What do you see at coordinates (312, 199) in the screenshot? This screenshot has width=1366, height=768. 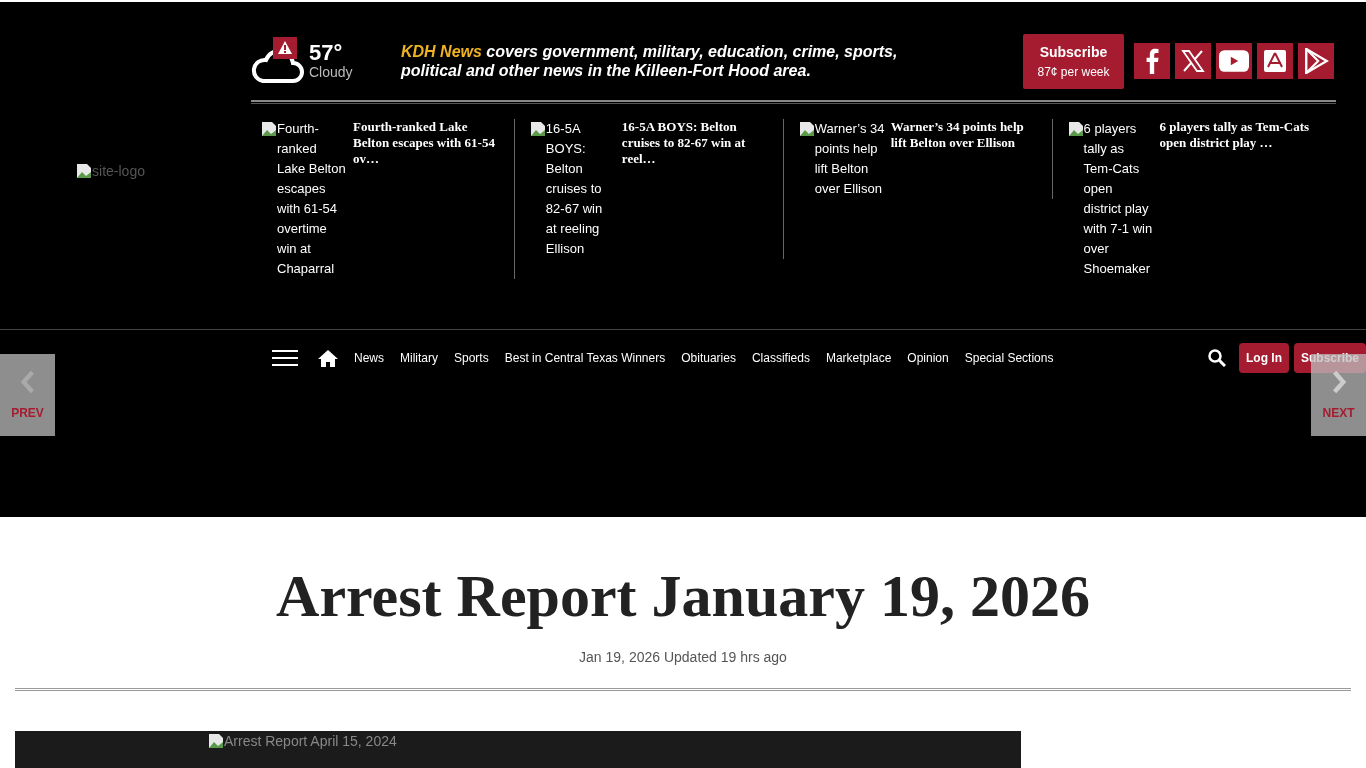 I see `image-alt-text: Fourth-ranked Lake Belton escapes with 61-54 overtime win at Chaparral` at bounding box center [312, 199].